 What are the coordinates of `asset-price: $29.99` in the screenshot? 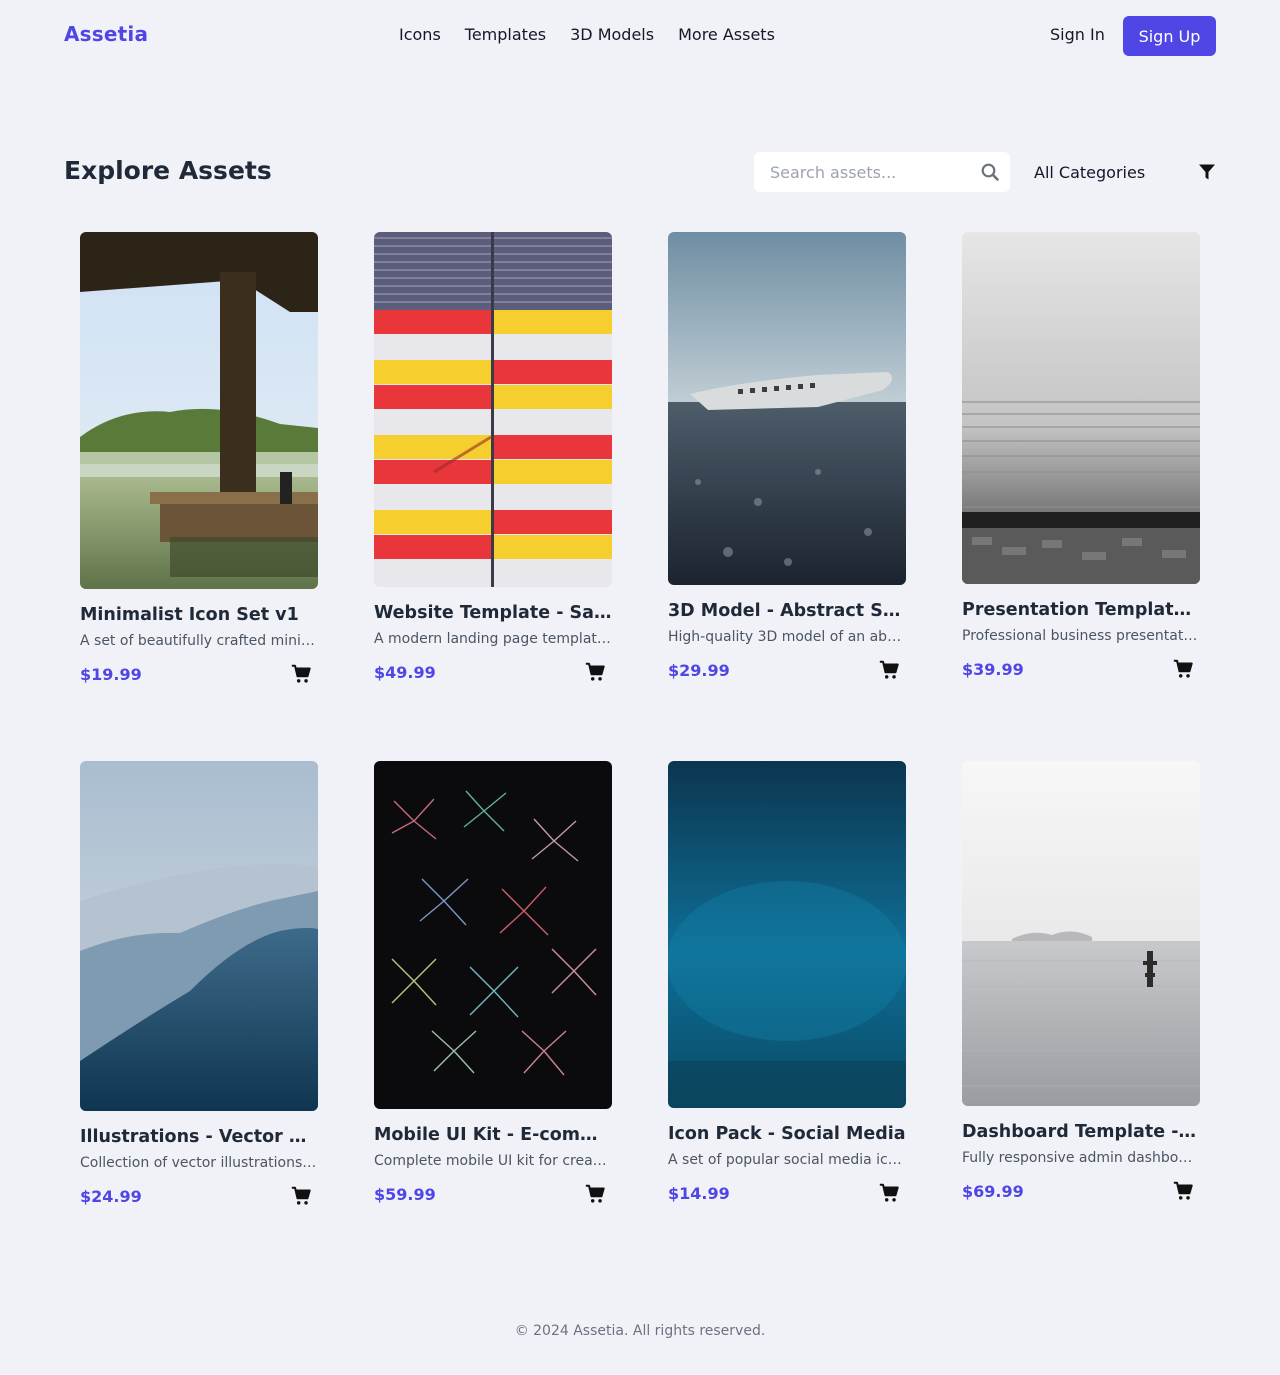 It's located at (699, 670).